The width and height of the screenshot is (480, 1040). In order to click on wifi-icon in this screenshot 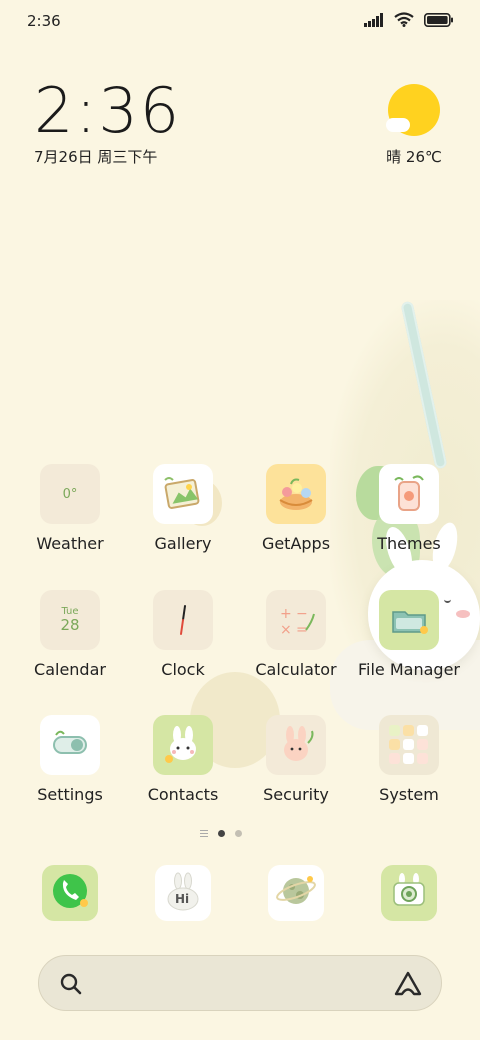, I will do `click(404, 21)`.